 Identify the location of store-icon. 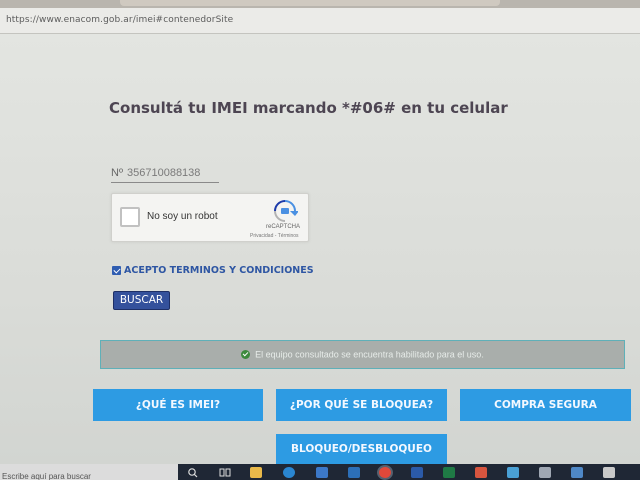
(322, 472).